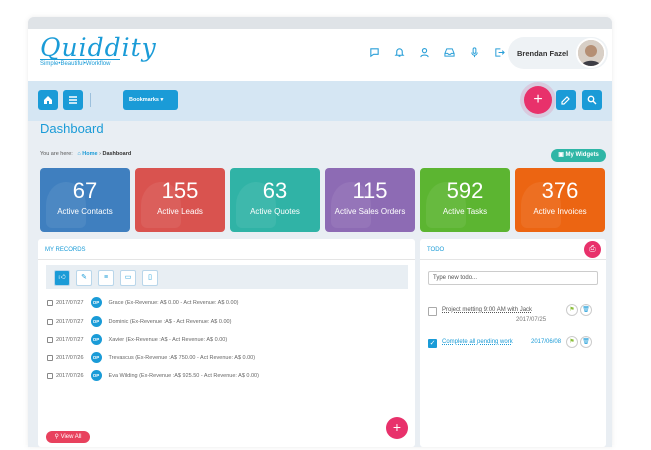 This screenshot has width=651, height=450. I want to click on user-icon, so click(424, 53).